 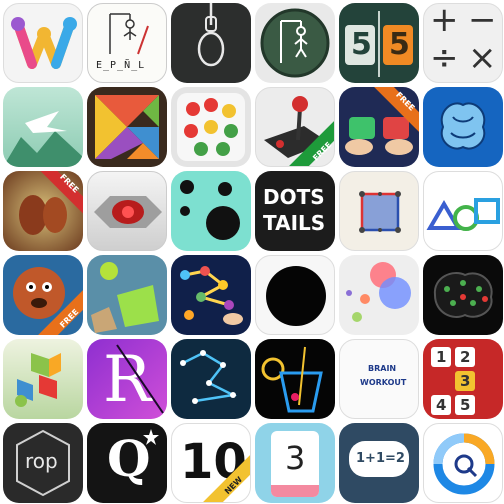 I want to click on brain-network-icon, so click(x=463, y=295).